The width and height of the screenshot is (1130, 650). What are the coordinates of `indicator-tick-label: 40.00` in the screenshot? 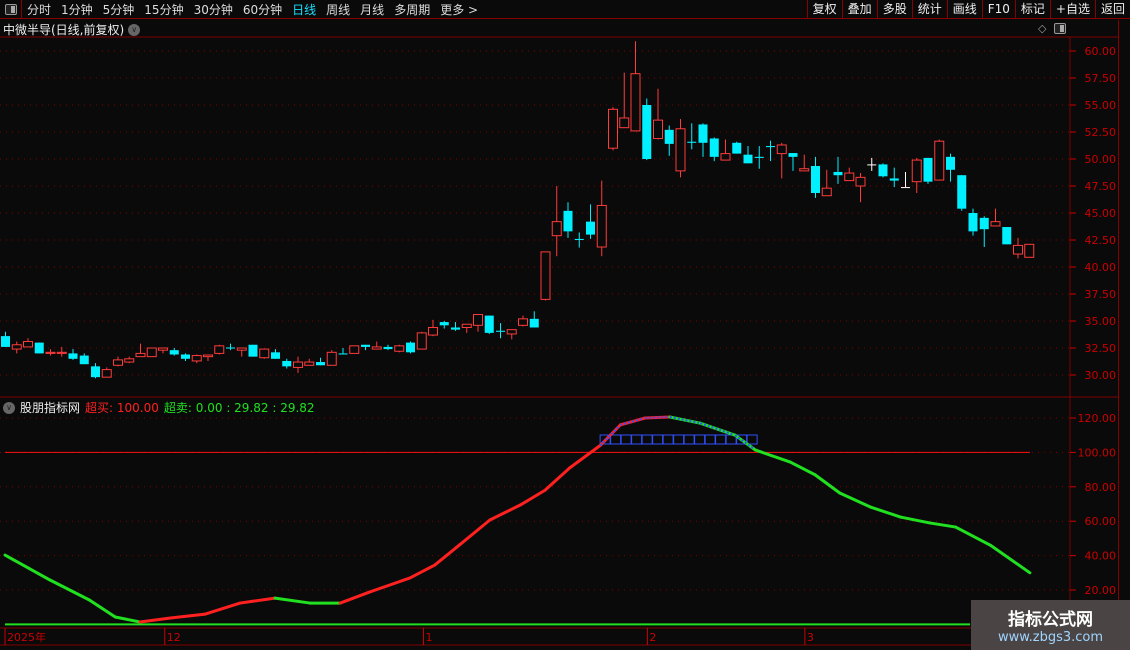 It's located at (1101, 556).